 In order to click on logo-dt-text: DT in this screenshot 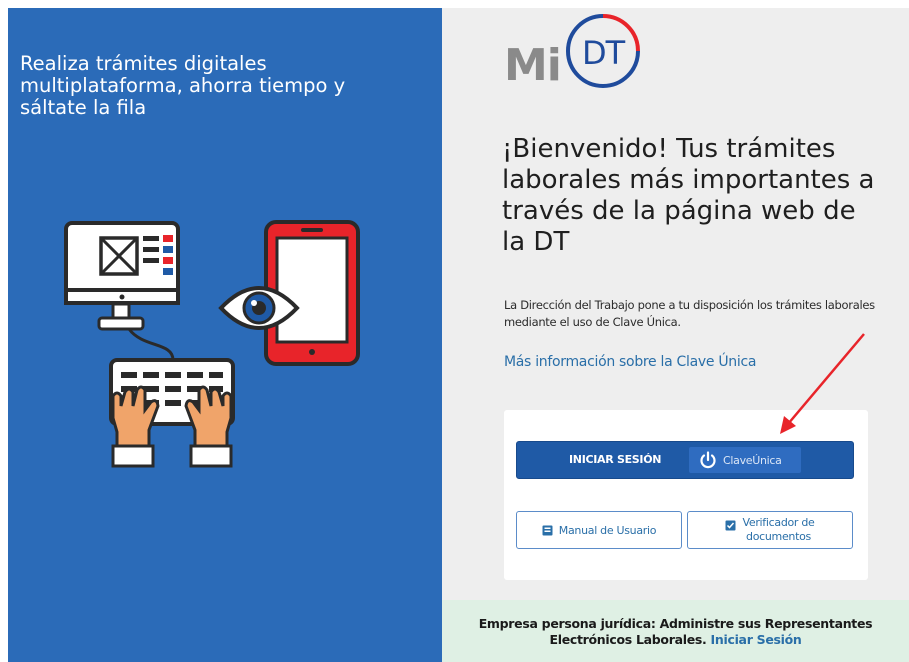, I will do `click(603, 53)`.